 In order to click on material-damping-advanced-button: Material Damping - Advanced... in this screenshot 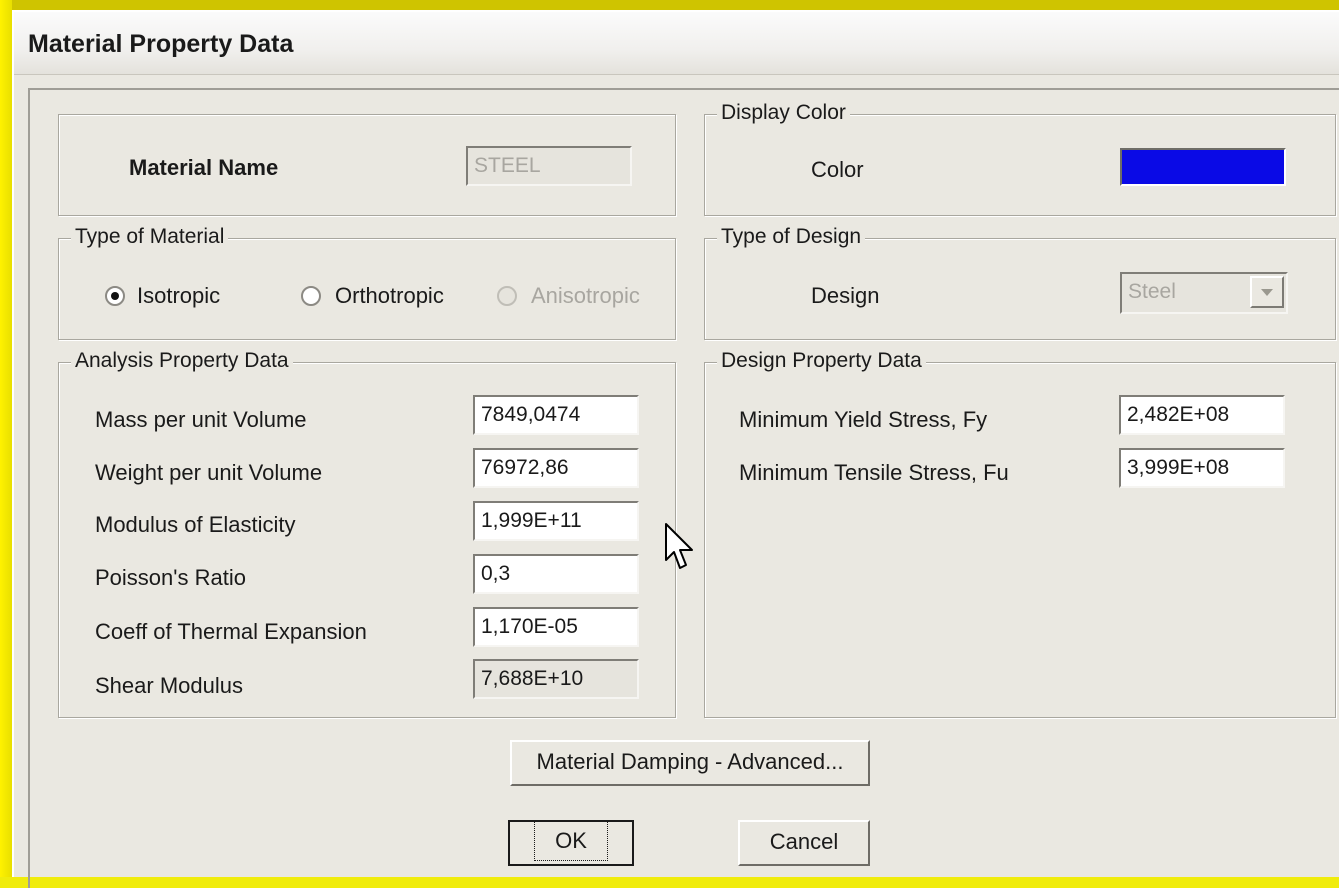, I will do `click(690, 763)`.